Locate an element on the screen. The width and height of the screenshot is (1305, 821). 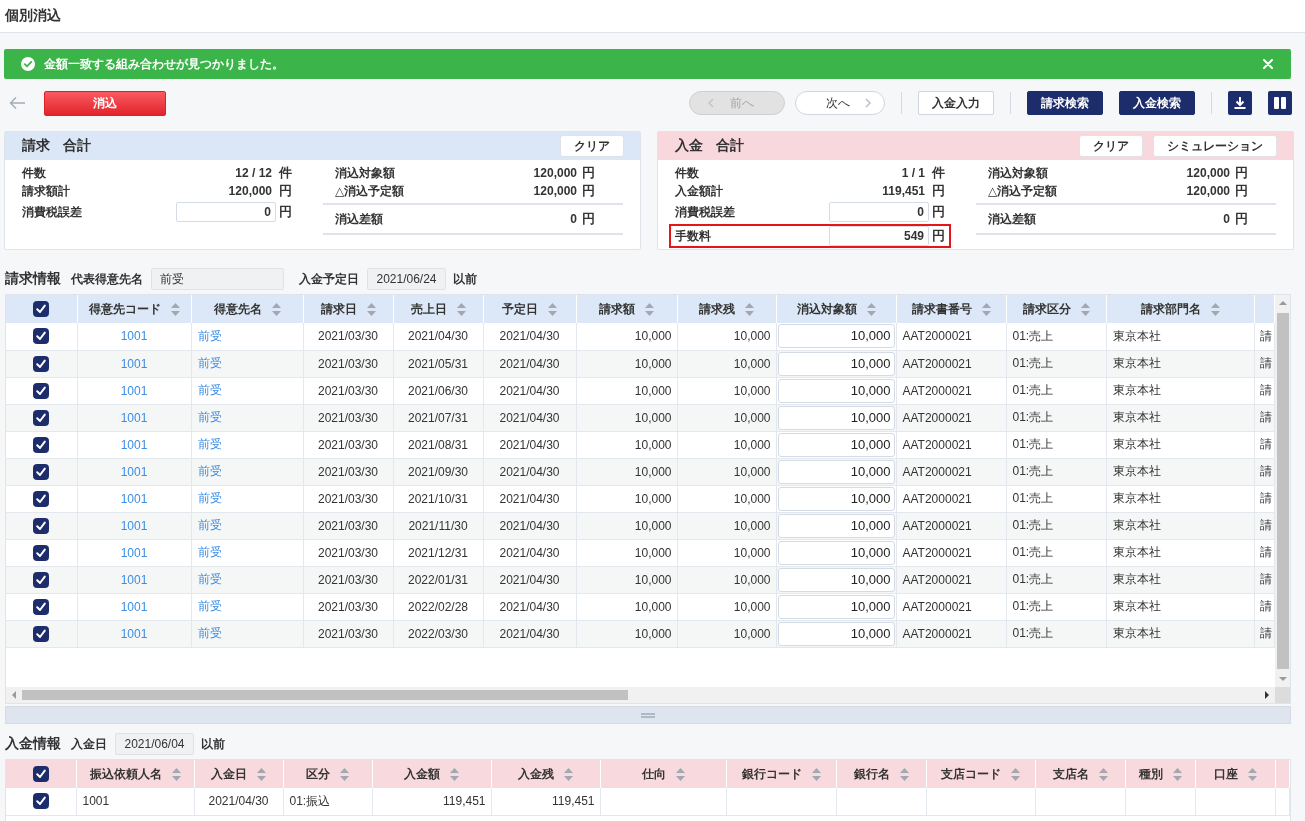
search-button: 入金検索 is located at coordinates (1157, 103).